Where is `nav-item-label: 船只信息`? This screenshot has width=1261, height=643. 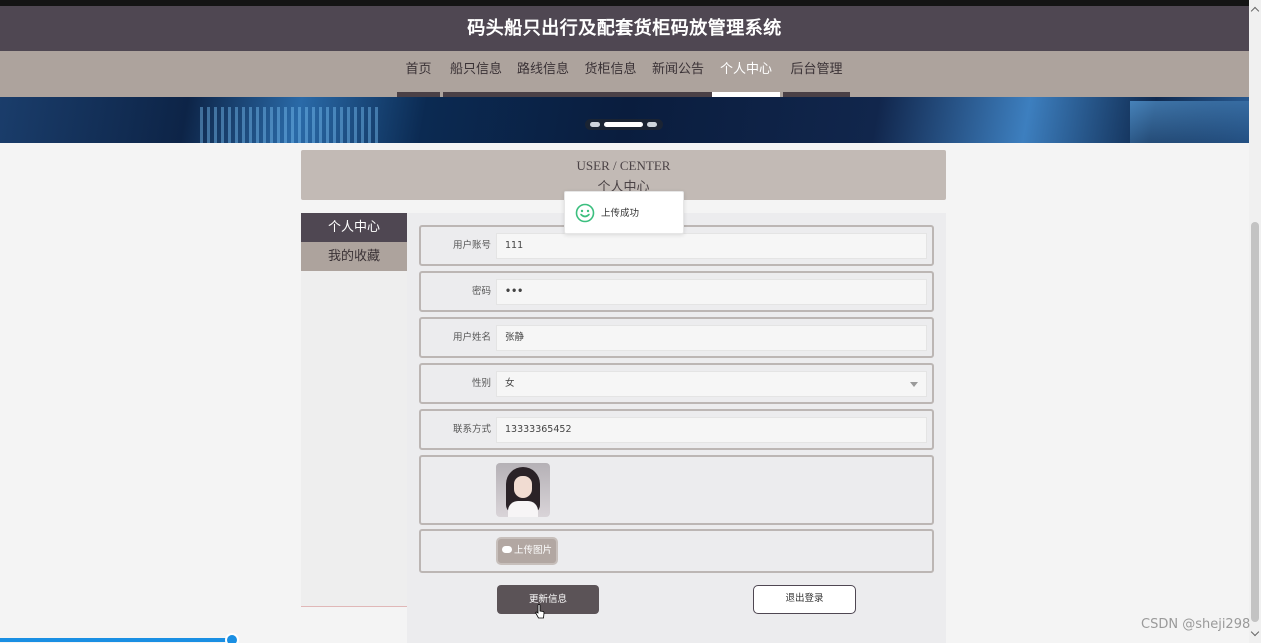
nav-item-label: 船只信息 is located at coordinates (475, 69).